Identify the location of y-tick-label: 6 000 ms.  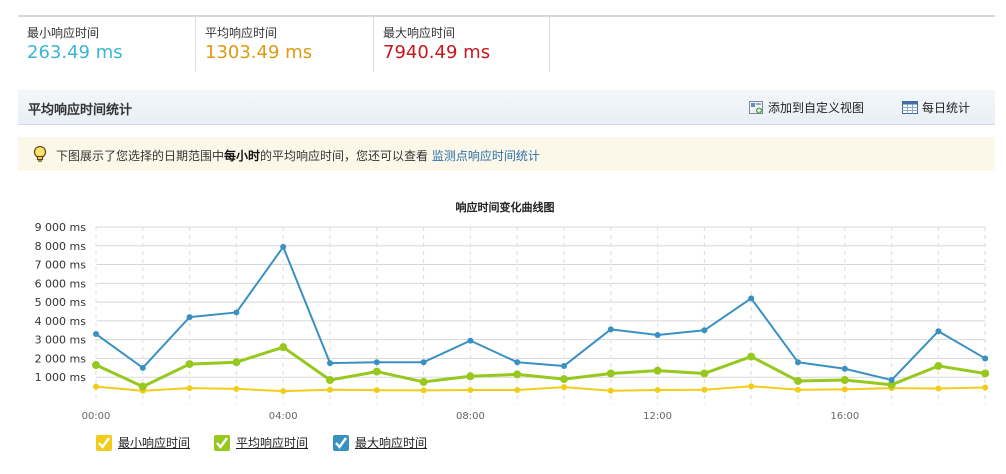
(61, 283).